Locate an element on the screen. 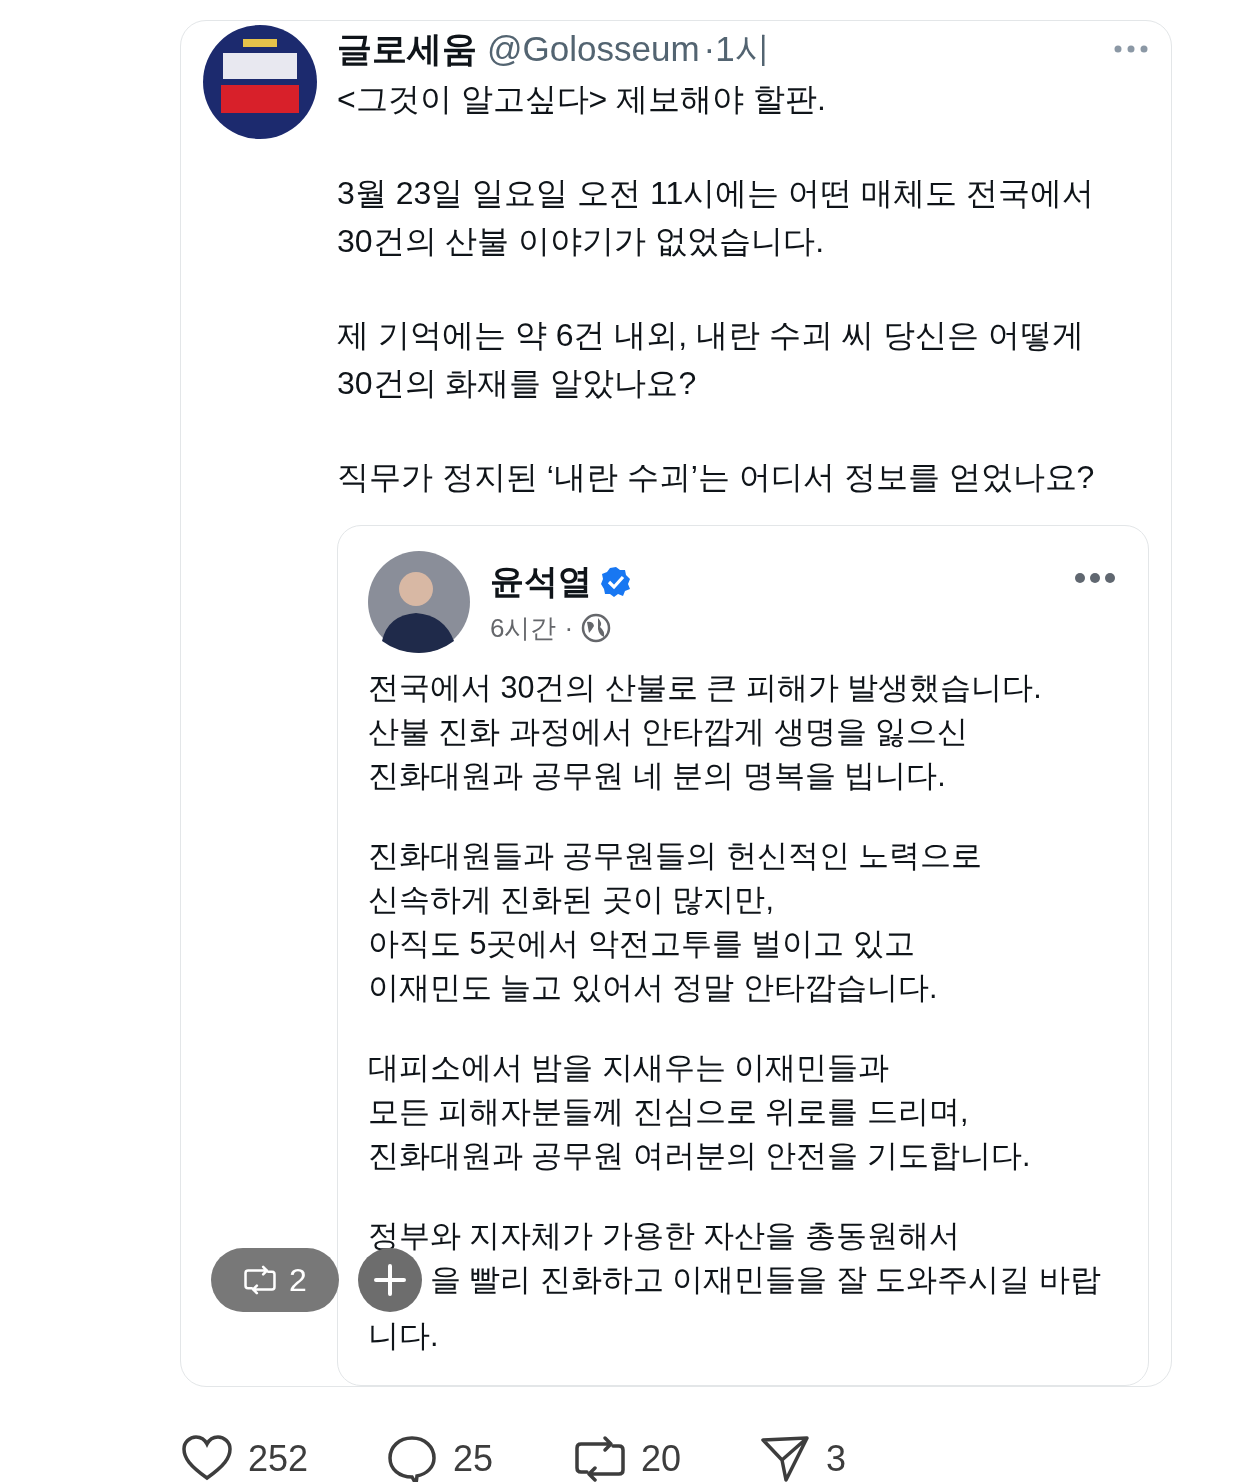 The image size is (1242, 1482). quoted-post-text: 정부와 지자체가 가용한 자산을 총동원해서 is located at coordinates (664, 1235).